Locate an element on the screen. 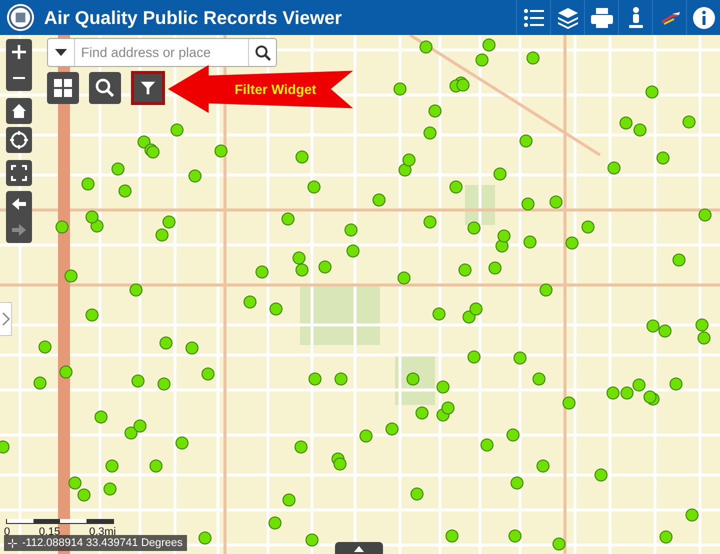 The height and width of the screenshot is (554, 720). record-location-marker is located at coordinates (5, 447).